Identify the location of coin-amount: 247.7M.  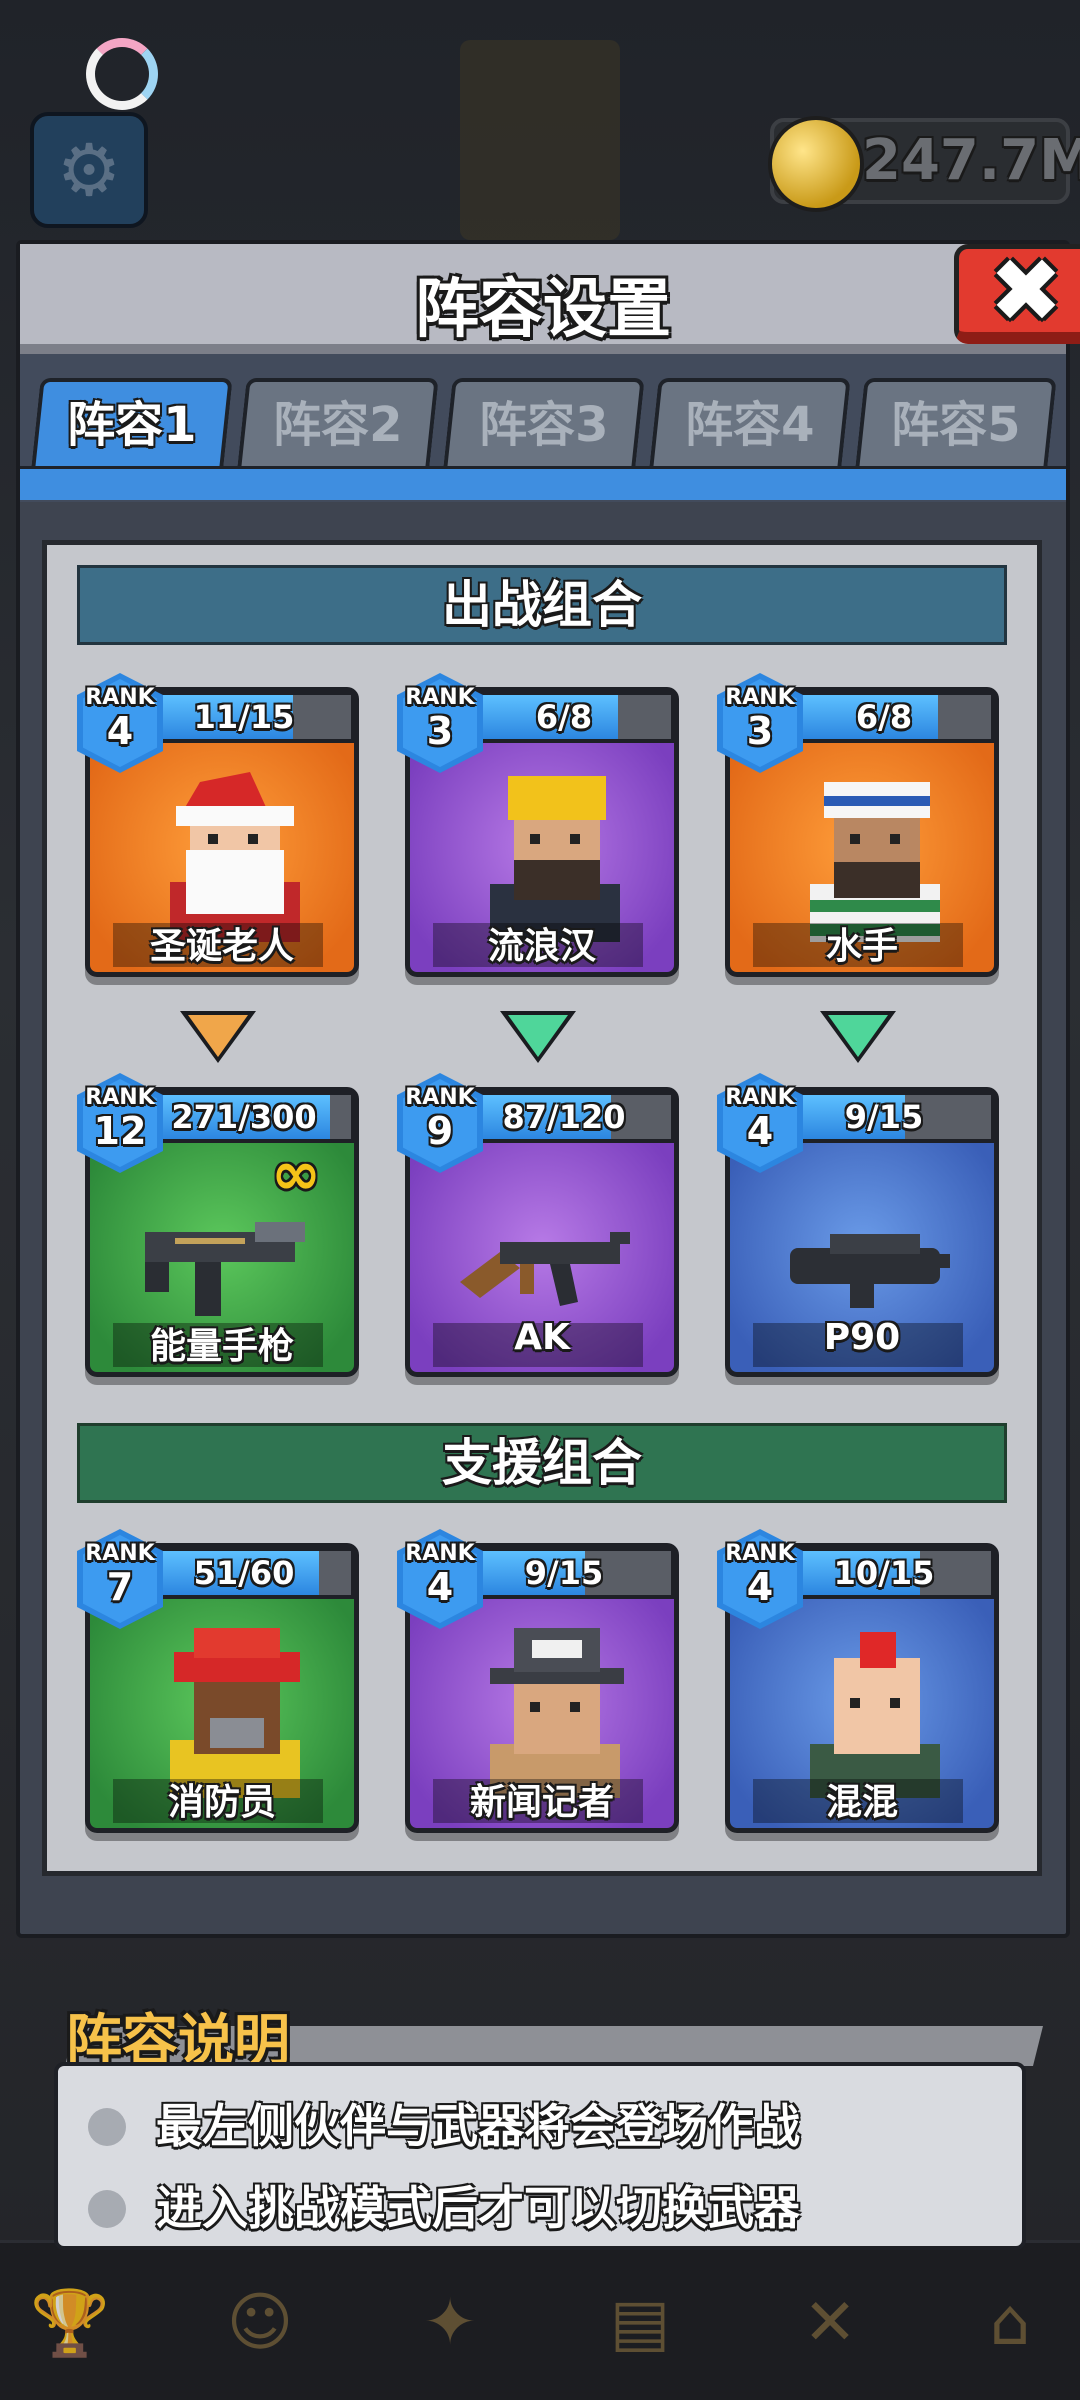
(971, 160).